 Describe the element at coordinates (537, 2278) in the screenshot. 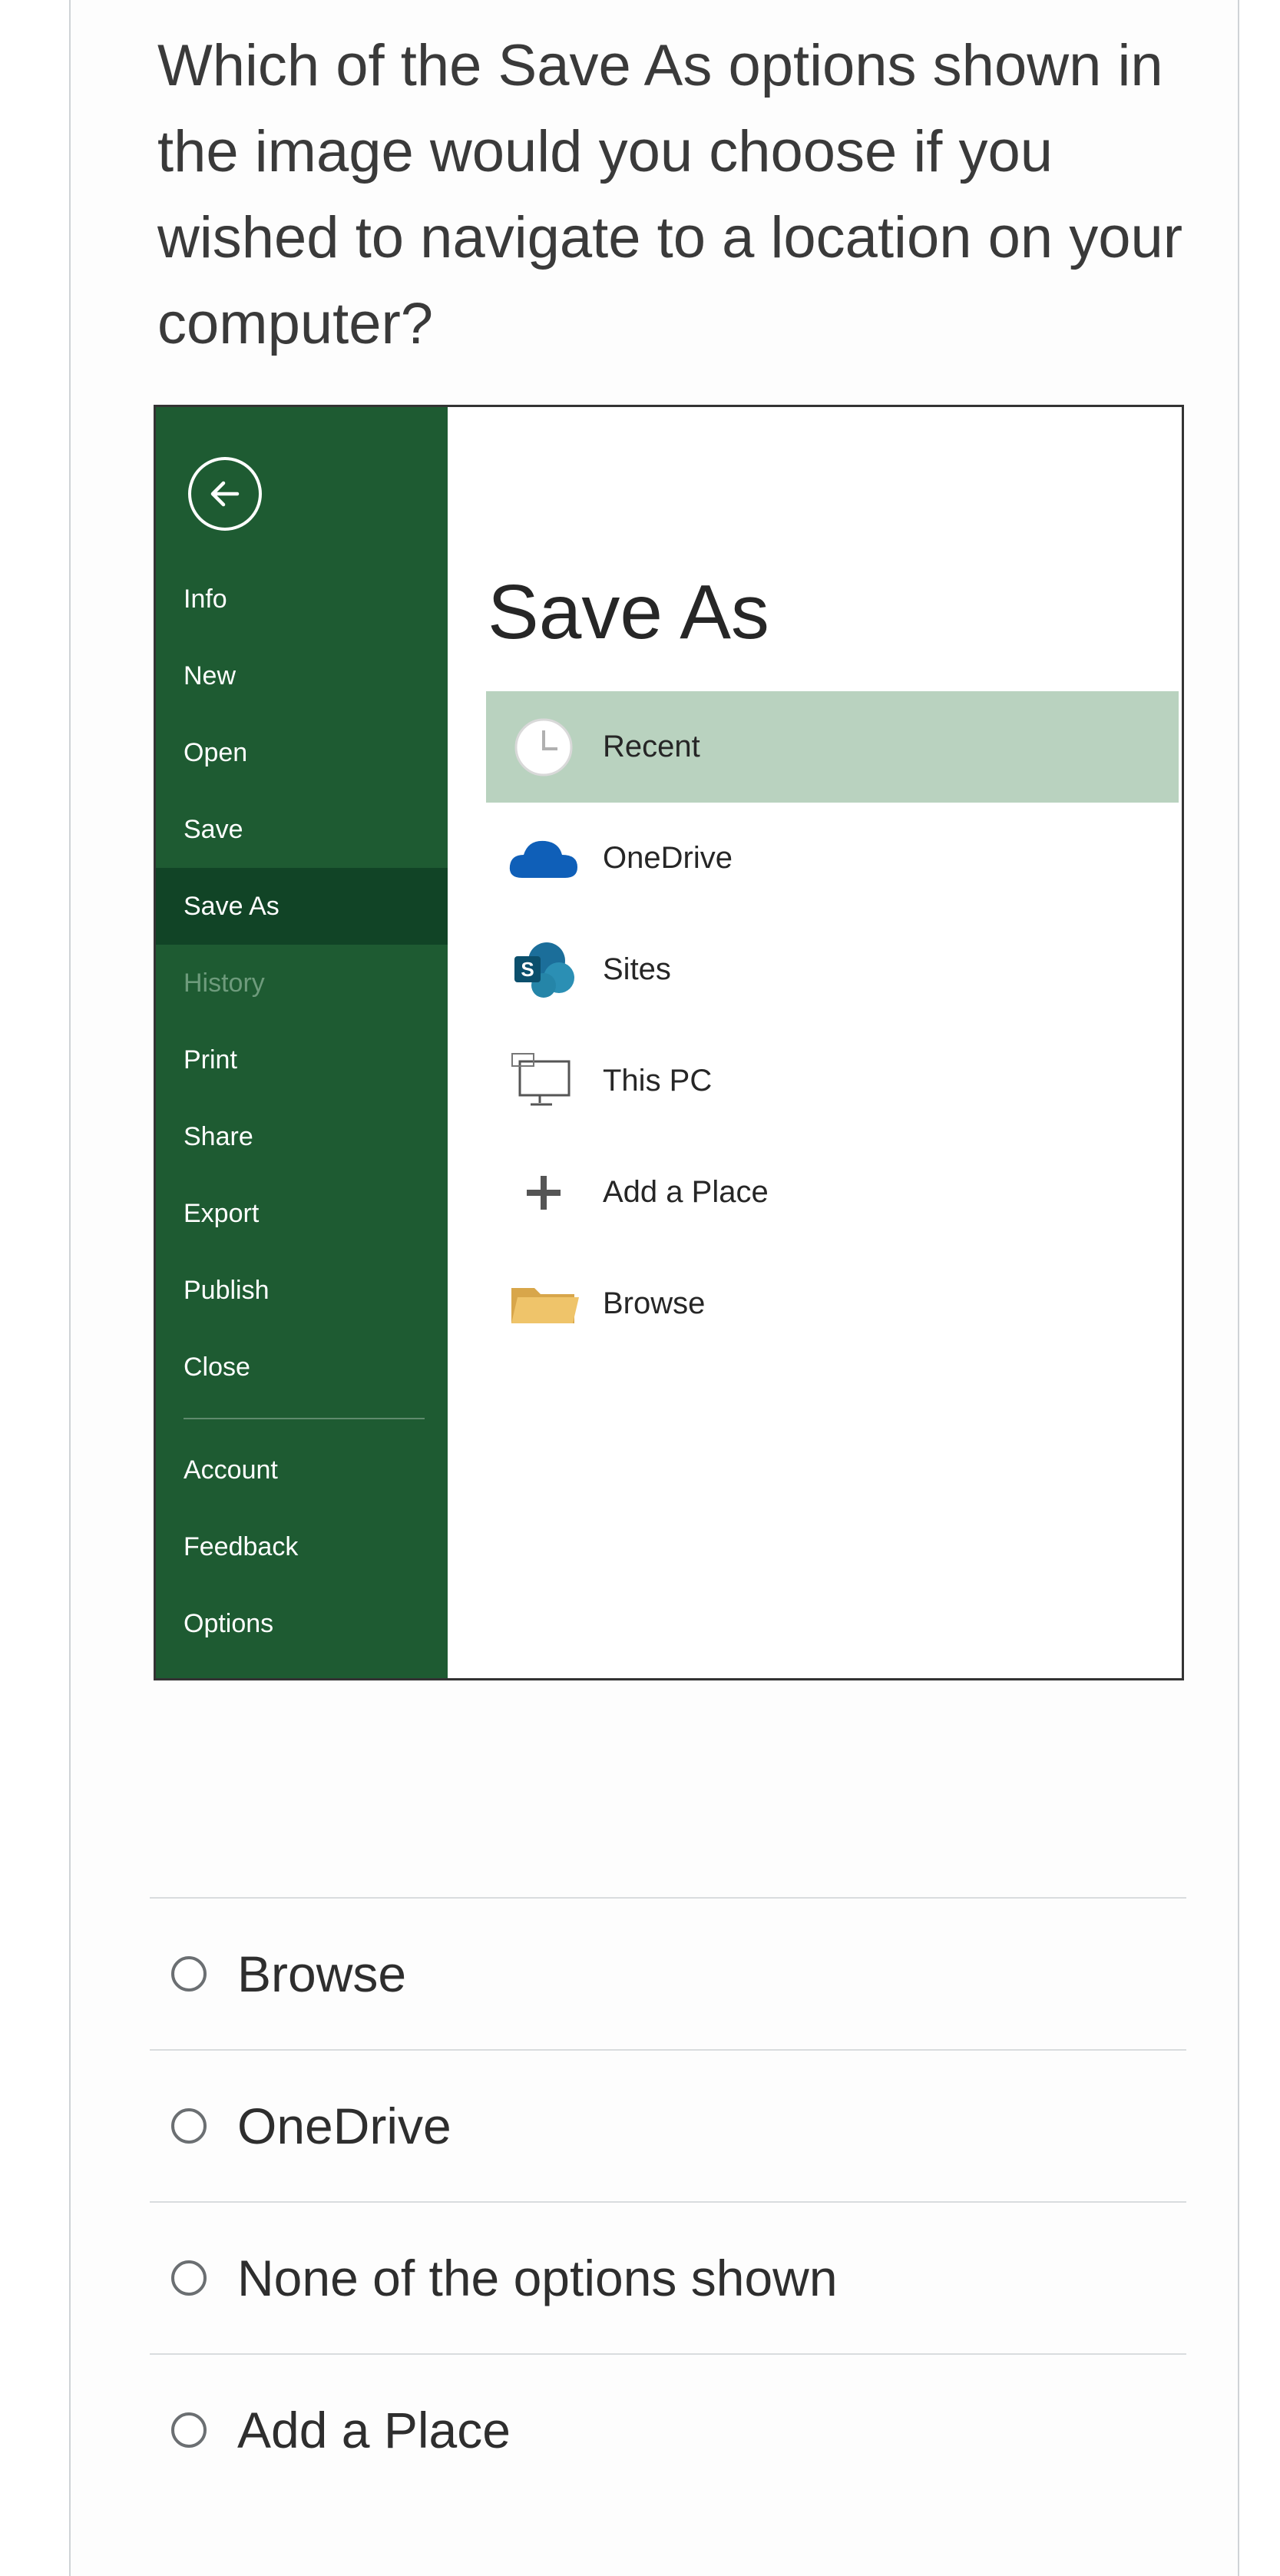

I see `answer-label: None of the options shown` at that location.